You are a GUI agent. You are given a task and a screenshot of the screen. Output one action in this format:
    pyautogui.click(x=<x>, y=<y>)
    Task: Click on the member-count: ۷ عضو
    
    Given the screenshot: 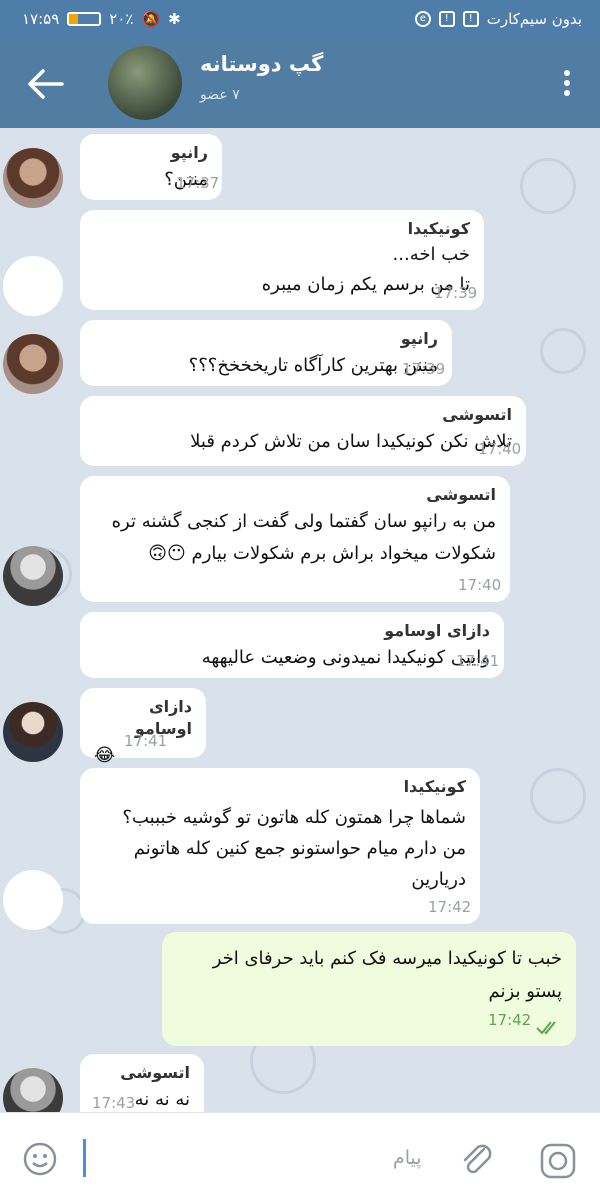 What is the action you would take?
    pyautogui.click(x=220, y=95)
    